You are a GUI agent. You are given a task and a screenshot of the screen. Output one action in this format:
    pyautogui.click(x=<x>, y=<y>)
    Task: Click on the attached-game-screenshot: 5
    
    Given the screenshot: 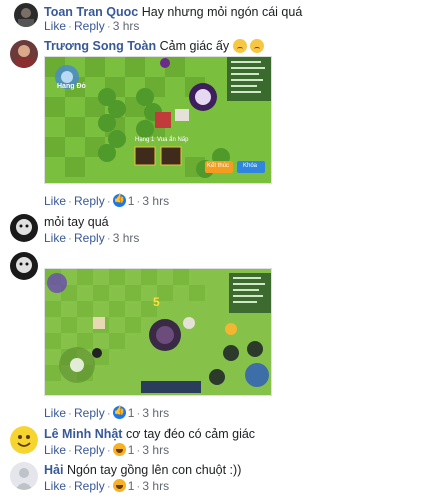 What is the action you would take?
    pyautogui.click(x=158, y=332)
    